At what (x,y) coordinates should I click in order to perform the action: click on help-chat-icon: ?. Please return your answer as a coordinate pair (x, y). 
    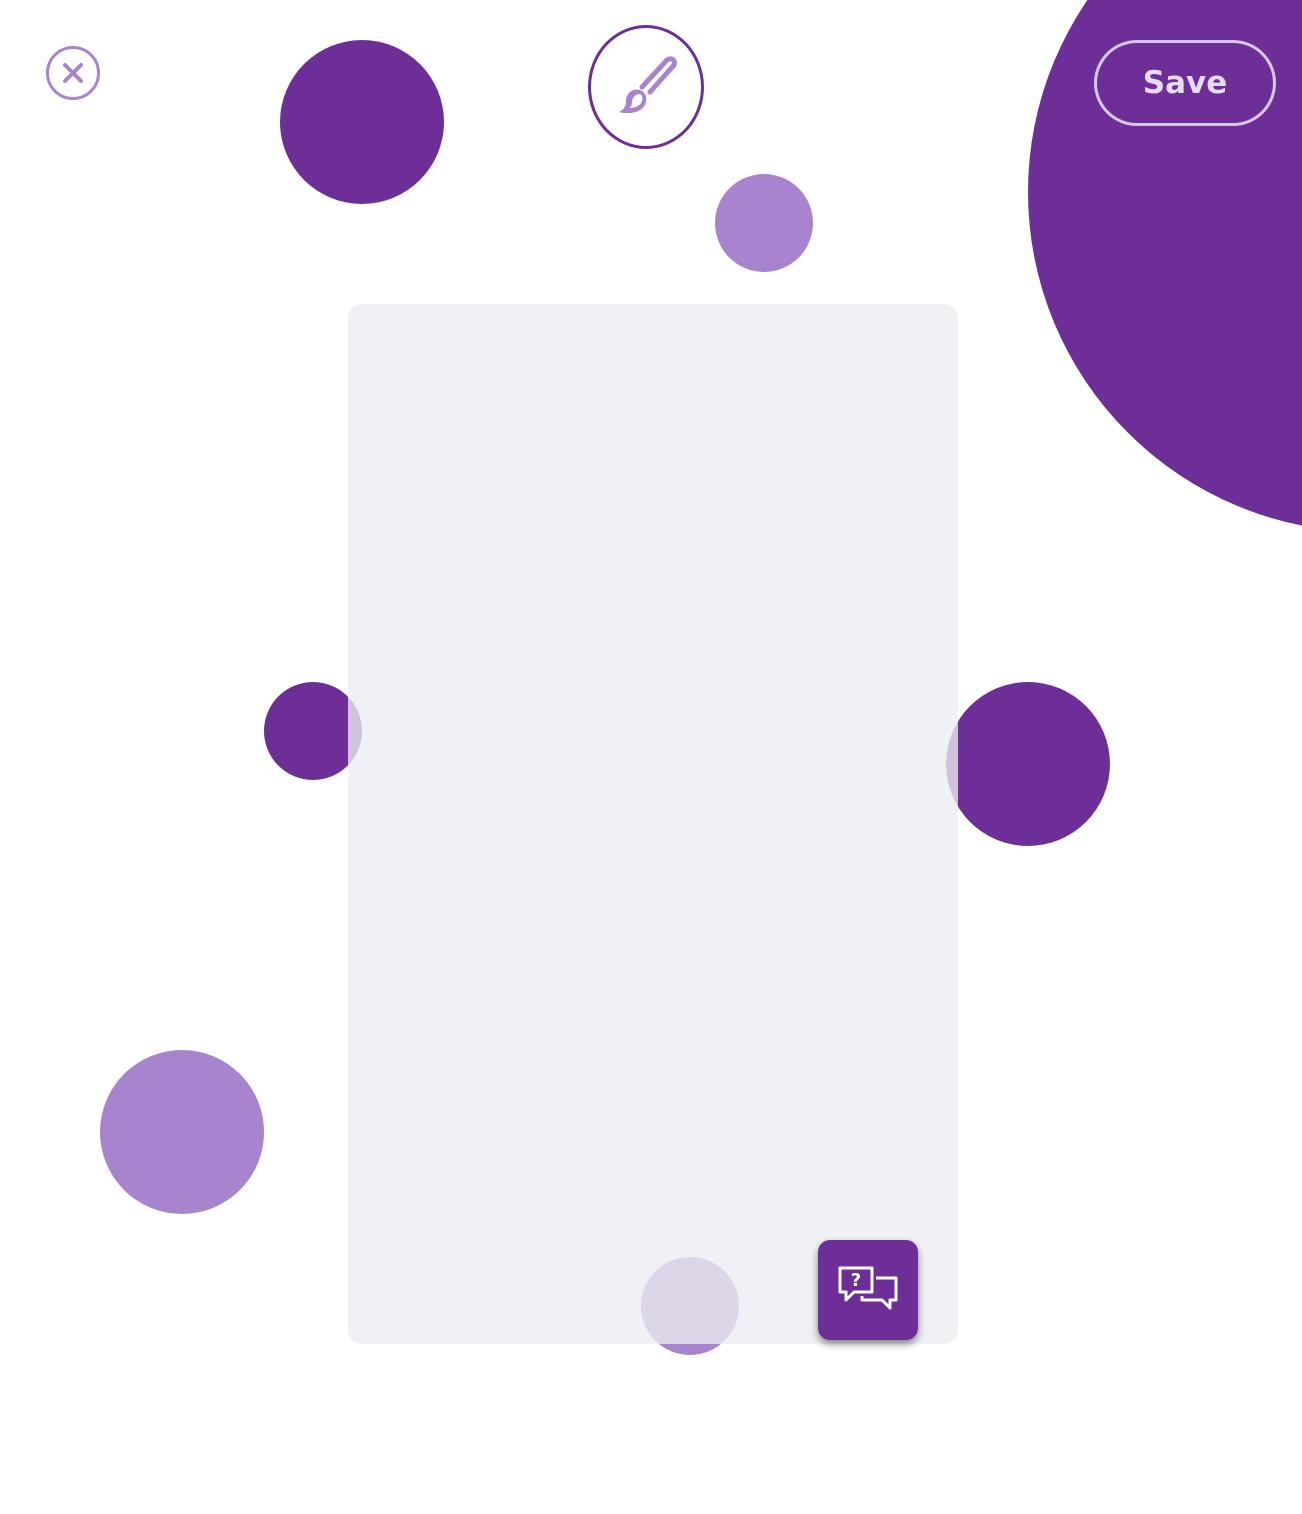
    Looking at the image, I should click on (868, 1288).